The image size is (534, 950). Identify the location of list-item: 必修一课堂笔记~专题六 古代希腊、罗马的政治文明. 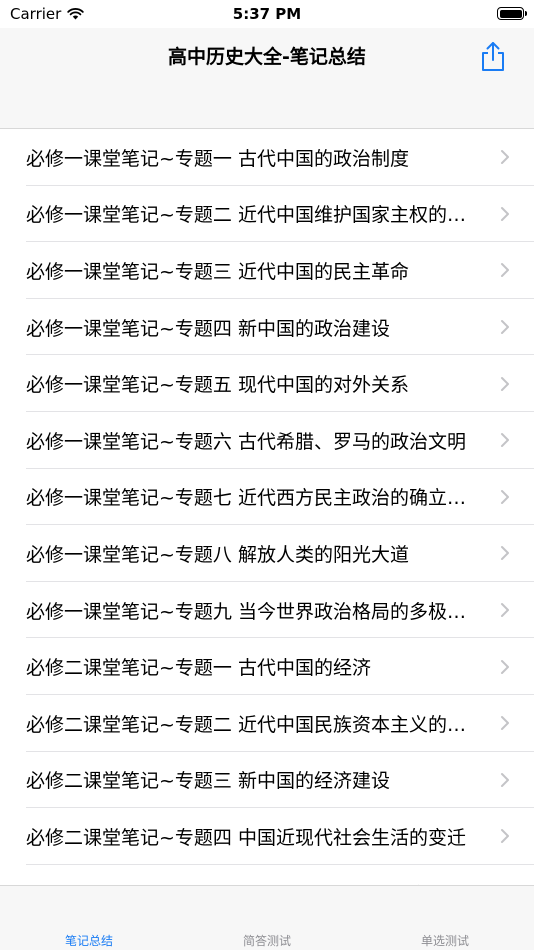
(267, 440).